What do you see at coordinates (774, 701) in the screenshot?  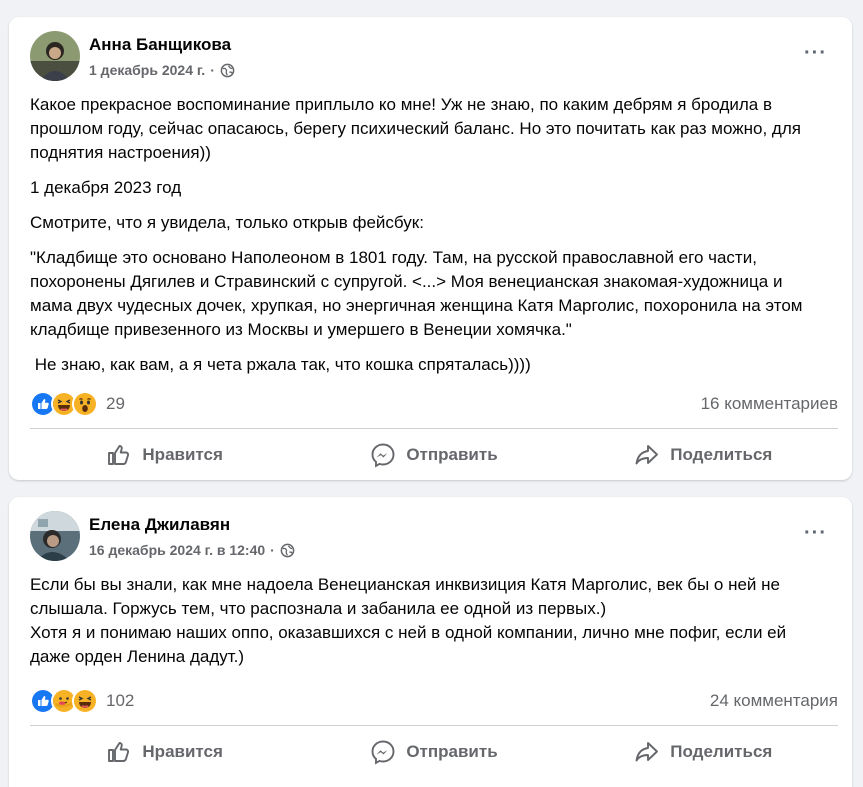 I see `comments-count-link: 24 комментария` at bounding box center [774, 701].